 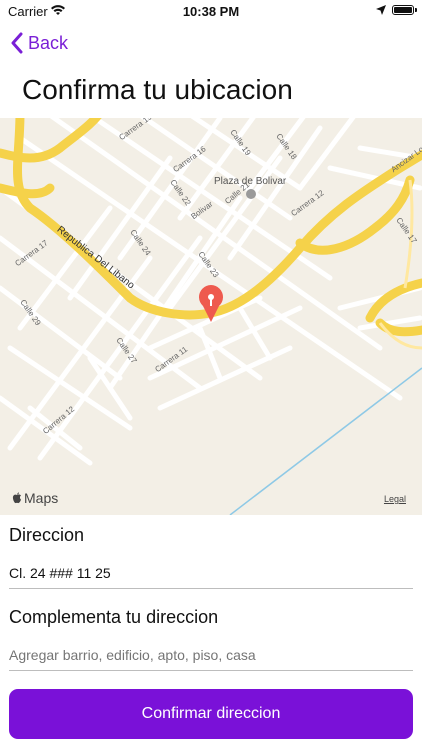 What do you see at coordinates (48, 42) in the screenshot?
I see `back-label: Back` at bounding box center [48, 42].